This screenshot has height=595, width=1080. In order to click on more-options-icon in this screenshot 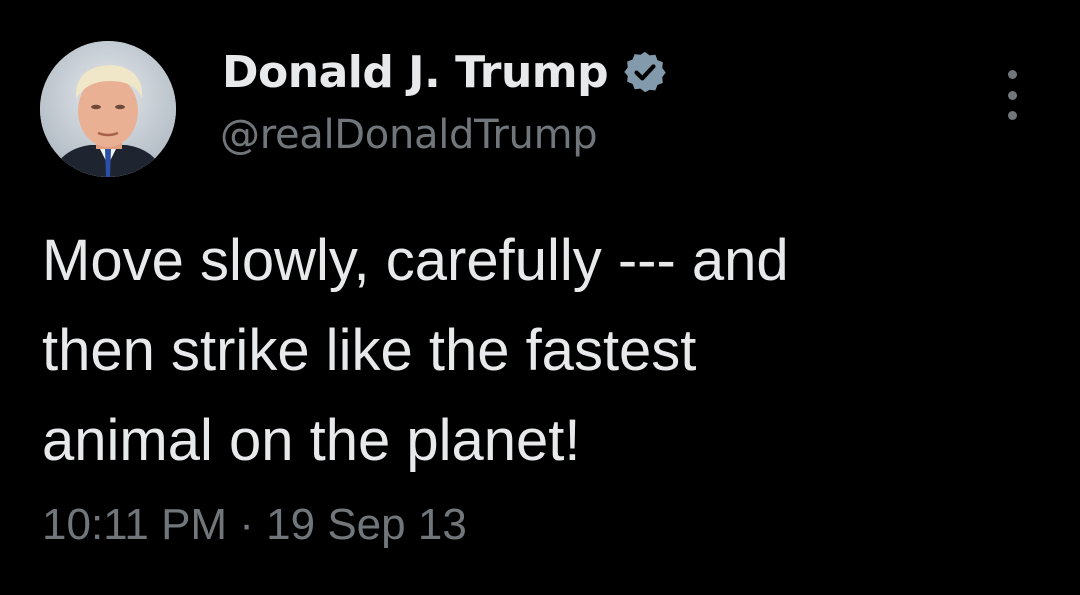, I will do `click(1012, 95)`.